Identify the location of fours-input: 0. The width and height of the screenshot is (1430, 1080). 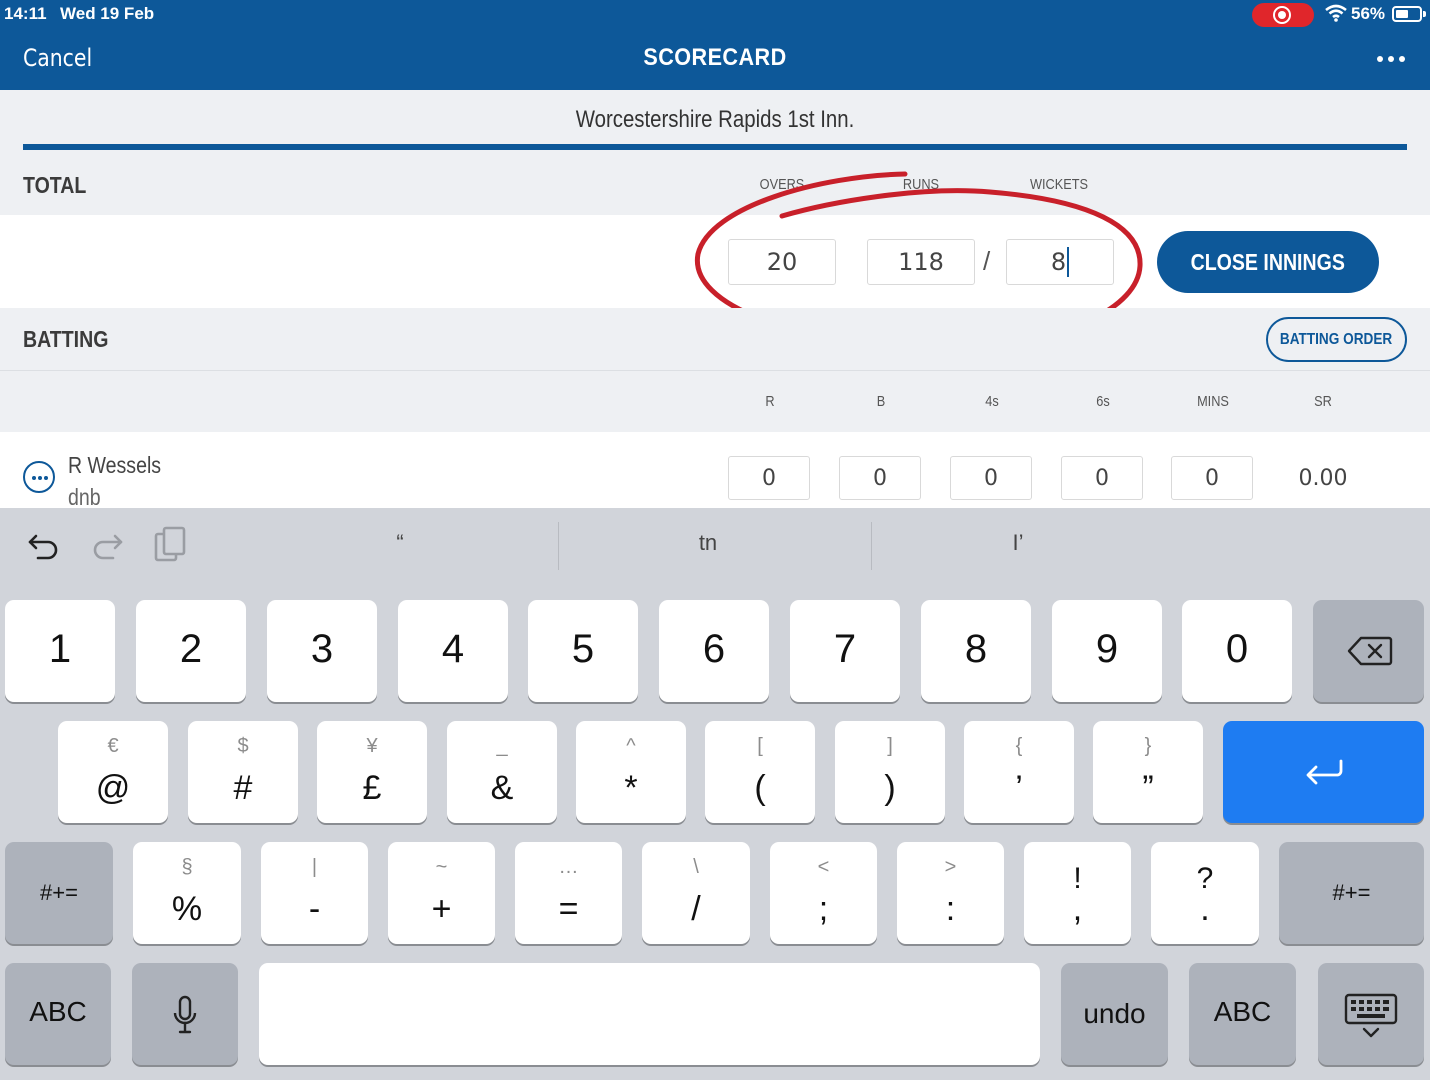
(991, 478).